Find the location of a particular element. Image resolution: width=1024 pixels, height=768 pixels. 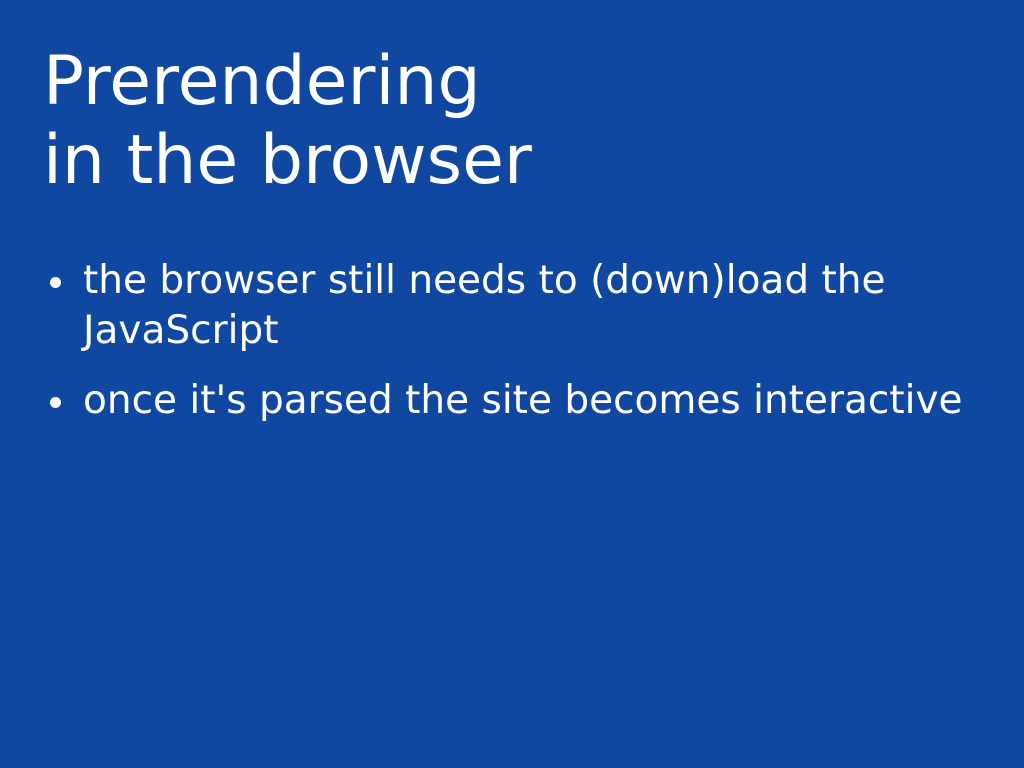

slide-title: Prerendering in the browser is located at coordinates (287, 121).